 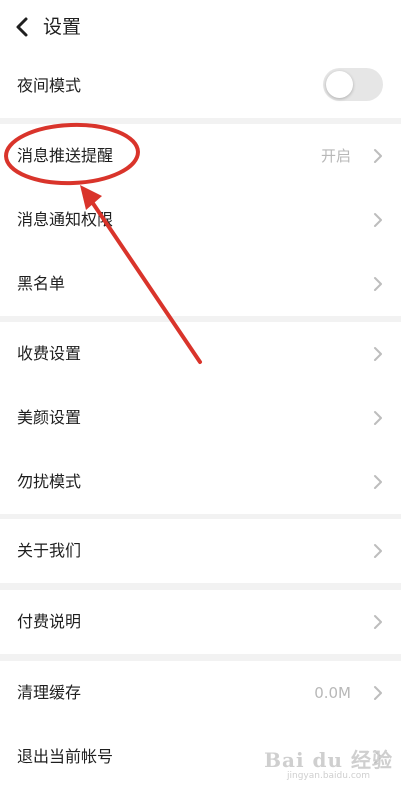 What do you see at coordinates (62, 27) in the screenshot?
I see `page-title: 设置` at bounding box center [62, 27].